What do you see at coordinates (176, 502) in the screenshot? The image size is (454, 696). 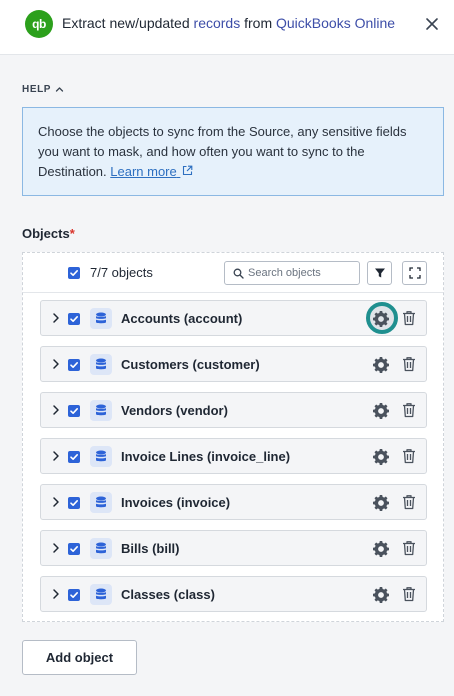 I see `object-name: Invoices (invoice)` at bounding box center [176, 502].